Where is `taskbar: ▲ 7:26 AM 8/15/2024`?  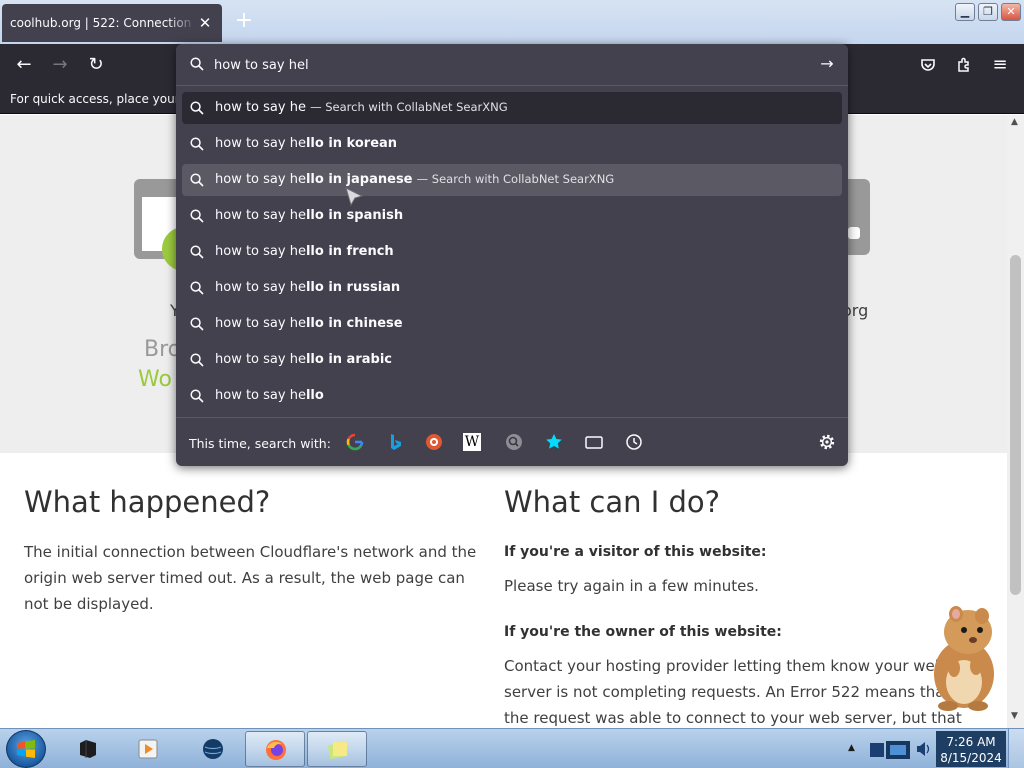
taskbar: ▲ 7:26 AM 8/15/2024 is located at coordinates (512, 748).